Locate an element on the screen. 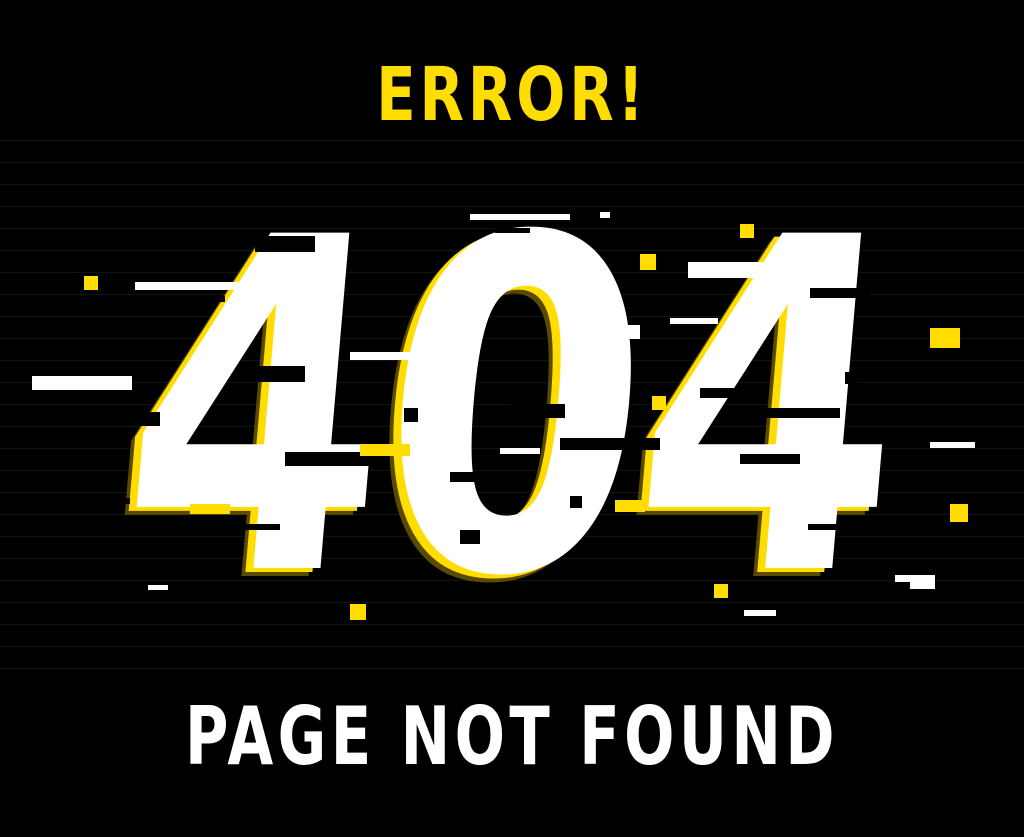  error-heading: ERROR! is located at coordinates (512, 95).